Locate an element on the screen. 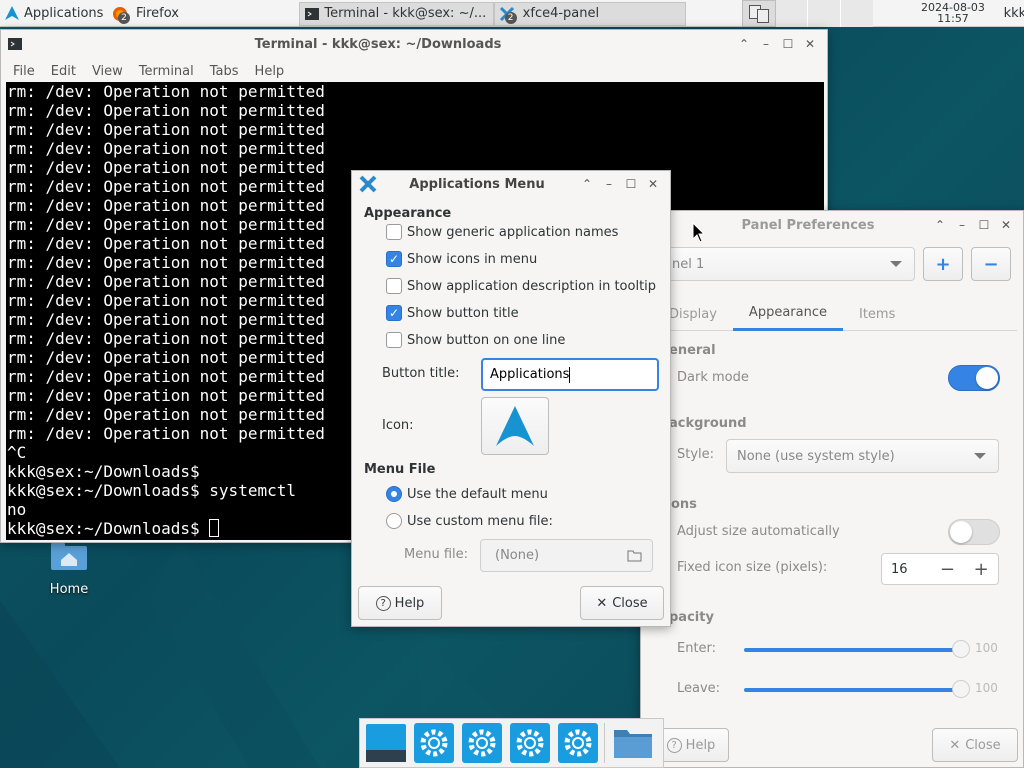 The height and width of the screenshot is (768, 1024). button-title-value: Applications is located at coordinates (530, 374).